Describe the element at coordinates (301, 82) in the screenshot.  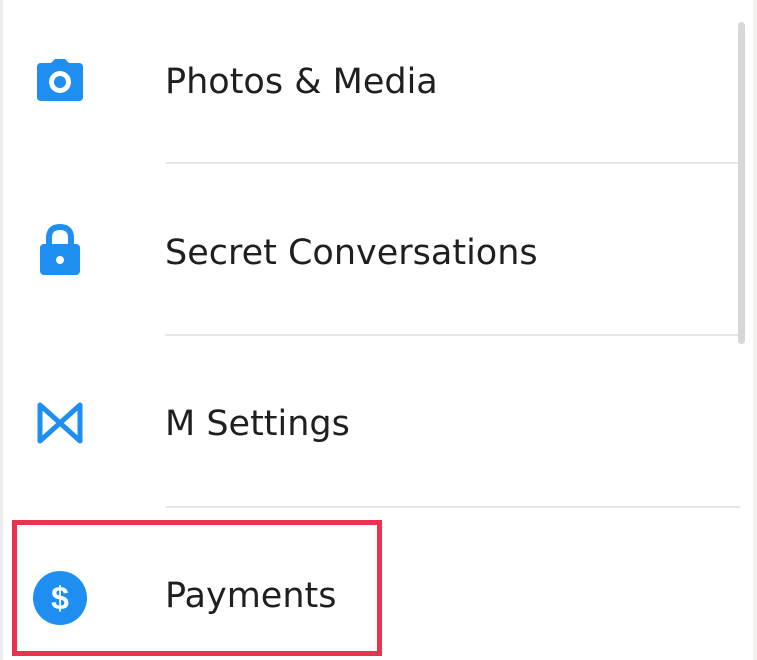
I see `menu-item-label: Photos & Media` at that location.